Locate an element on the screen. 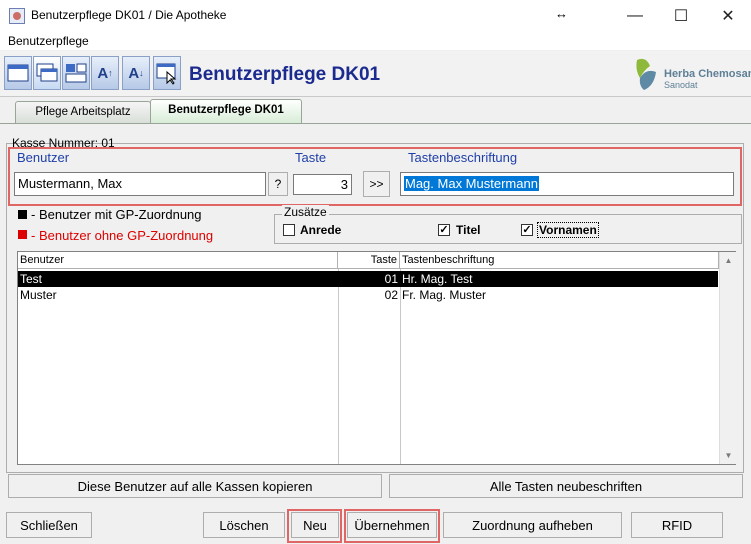 This screenshot has height=544, width=751. column-header-tastenbeschriftung: Tastenbeschriftung is located at coordinates (559, 260).